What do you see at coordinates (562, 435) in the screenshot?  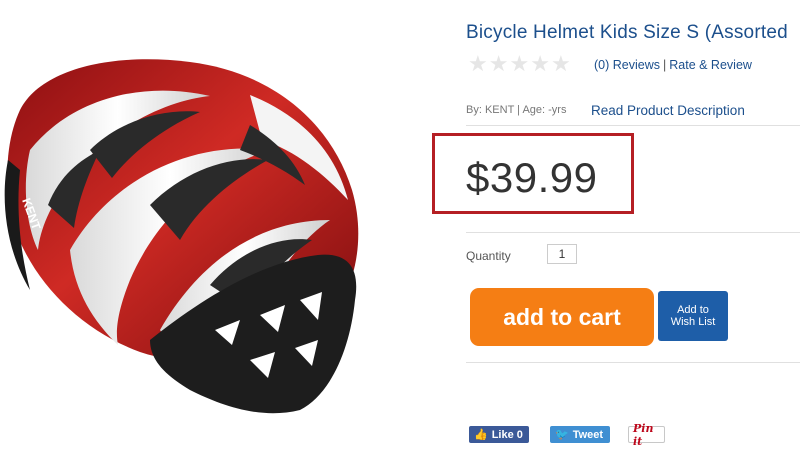 I see `twitter-bird-icon: 🐦` at bounding box center [562, 435].